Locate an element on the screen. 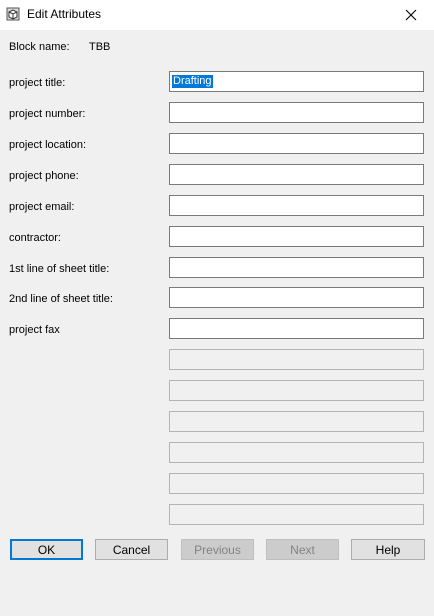 This screenshot has height=616, width=434. close-icon is located at coordinates (411, 15).